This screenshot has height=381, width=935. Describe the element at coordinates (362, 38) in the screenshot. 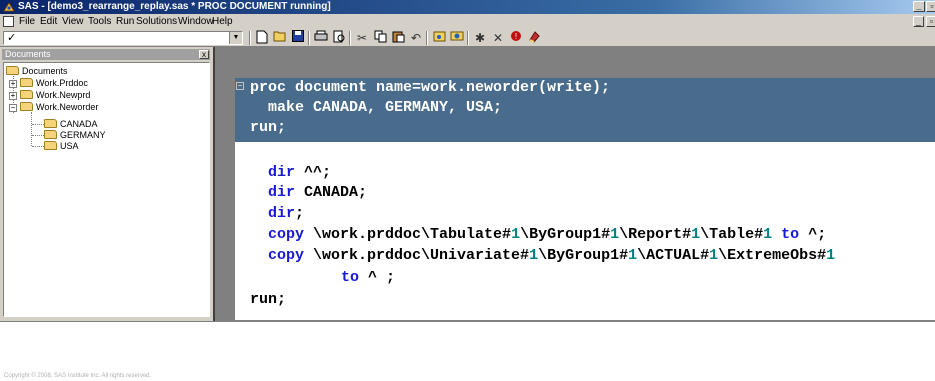

I see `cut-icon: ✂` at that location.